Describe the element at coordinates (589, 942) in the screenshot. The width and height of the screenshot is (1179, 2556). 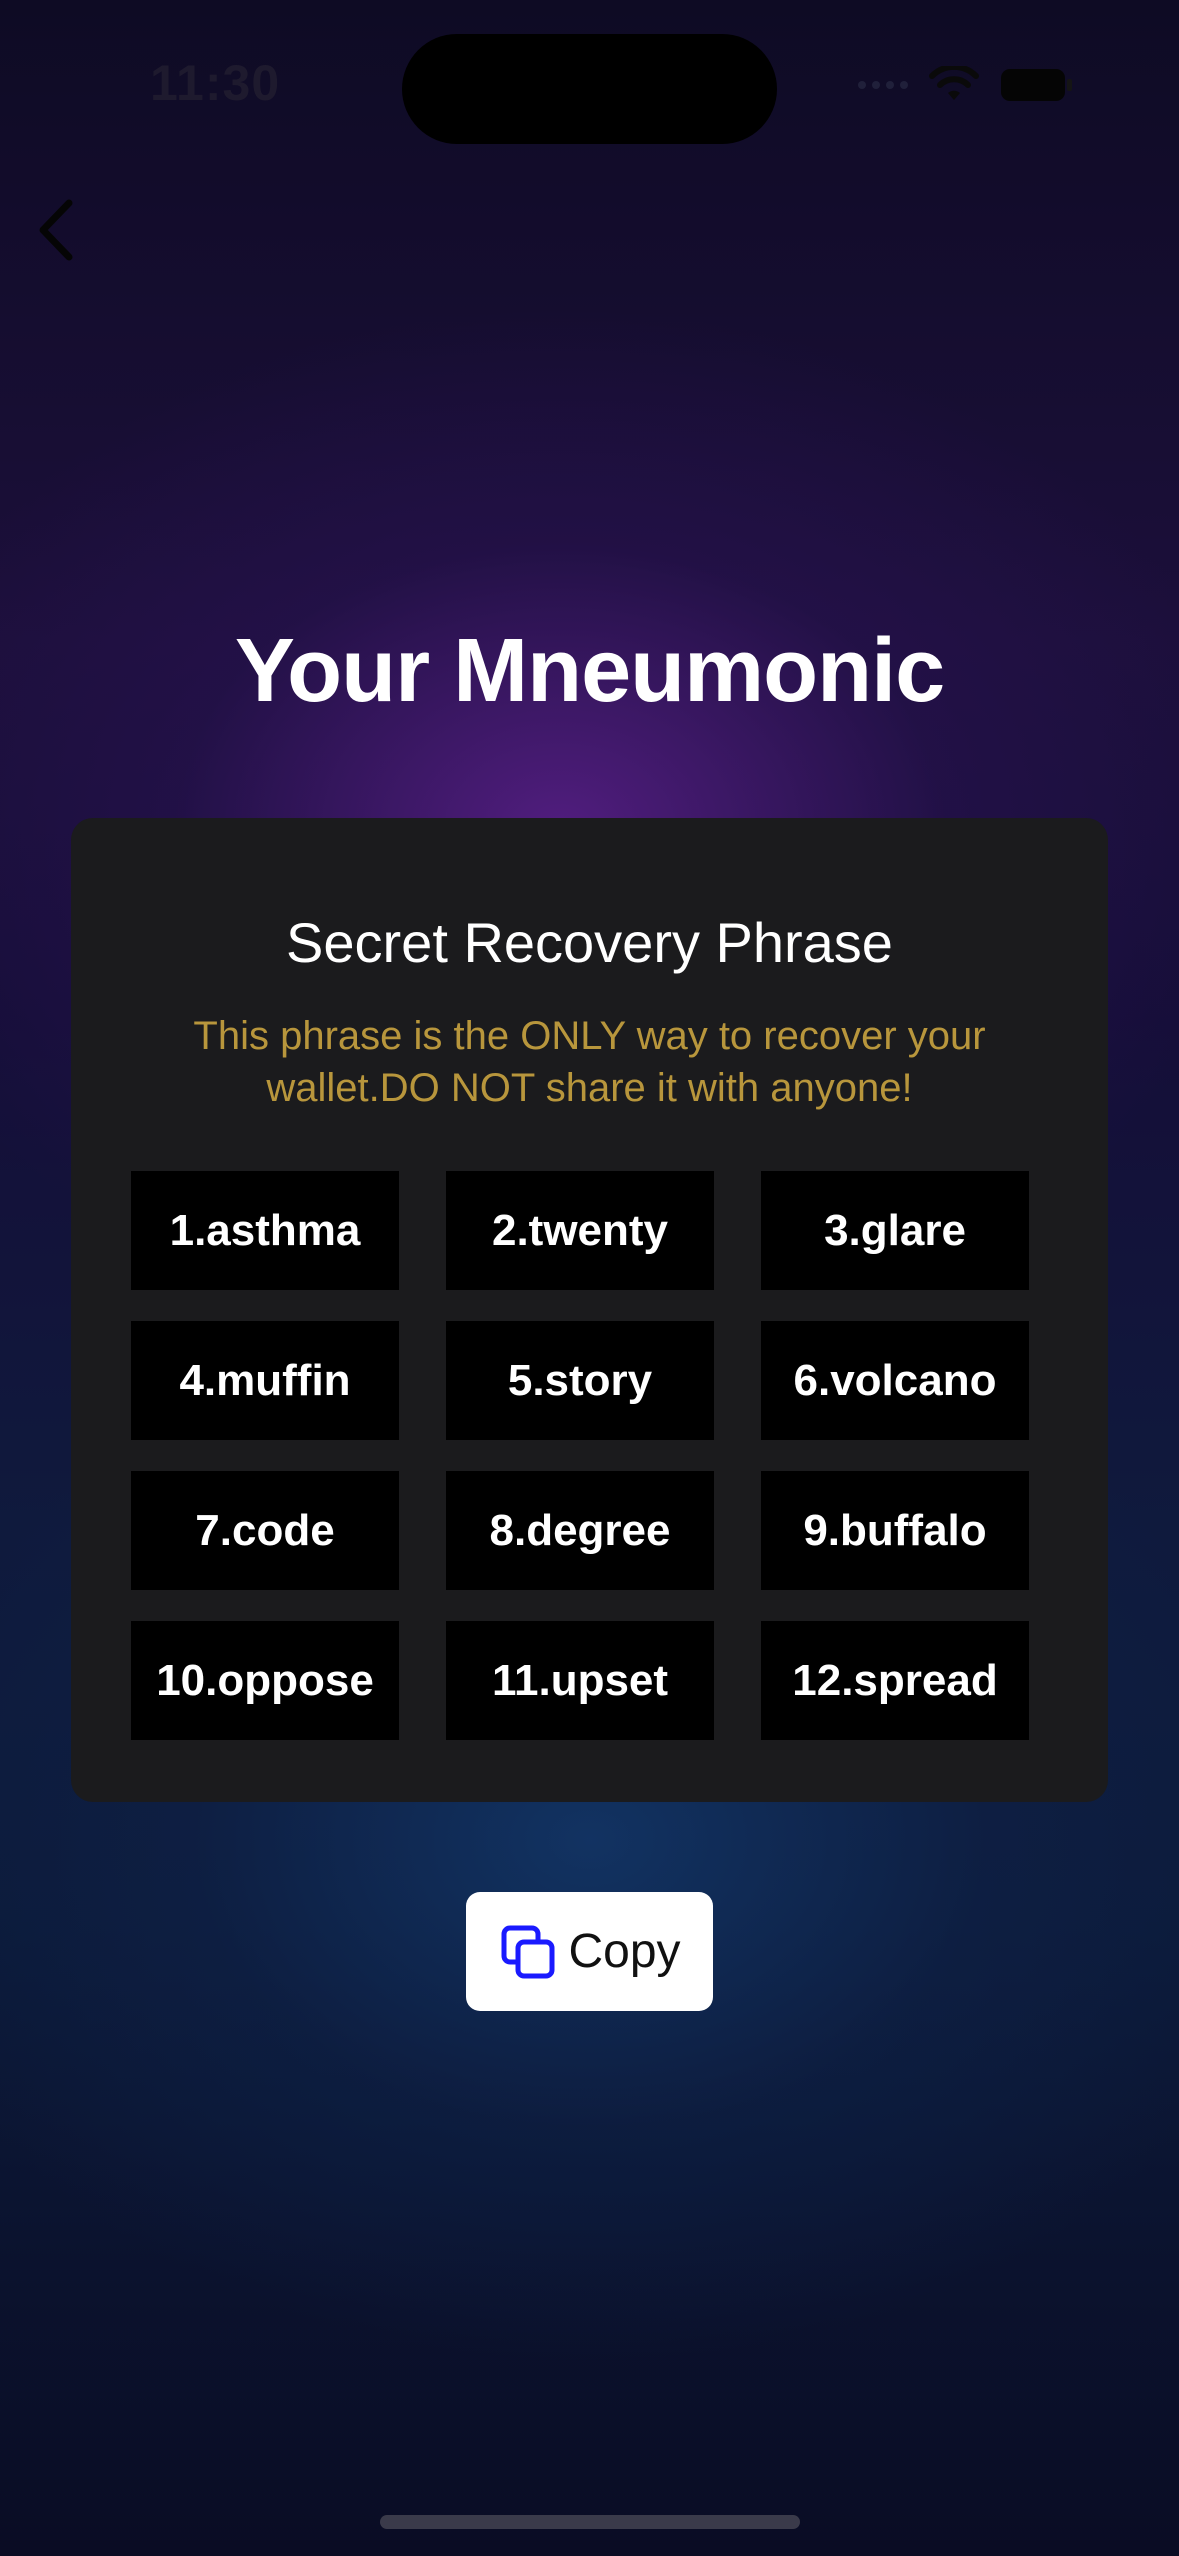
I see `card-heading: Secret Recovery Phrase` at that location.